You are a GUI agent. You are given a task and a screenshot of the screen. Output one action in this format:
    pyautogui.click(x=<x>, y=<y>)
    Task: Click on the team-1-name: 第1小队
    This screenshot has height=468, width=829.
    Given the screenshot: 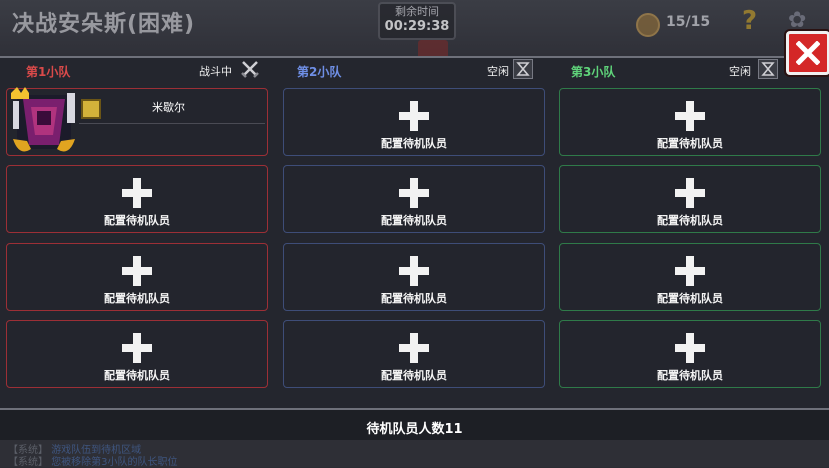 What is the action you would take?
    pyautogui.click(x=48, y=72)
    